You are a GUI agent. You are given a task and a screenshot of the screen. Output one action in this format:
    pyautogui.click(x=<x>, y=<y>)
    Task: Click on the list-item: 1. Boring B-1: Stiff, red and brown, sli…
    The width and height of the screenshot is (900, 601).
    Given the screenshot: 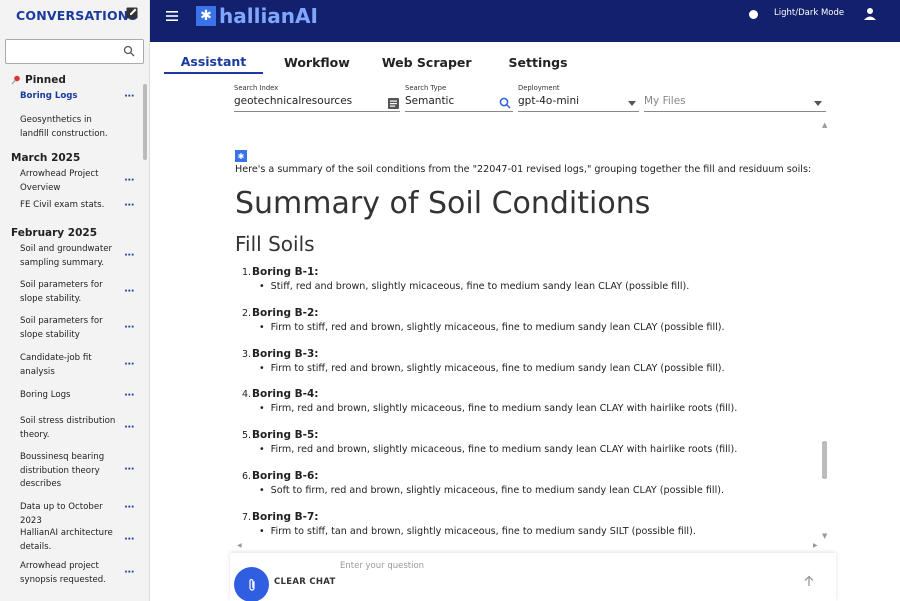 What is the action you would take?
    pyautogui.click(x=522, y=287)
    